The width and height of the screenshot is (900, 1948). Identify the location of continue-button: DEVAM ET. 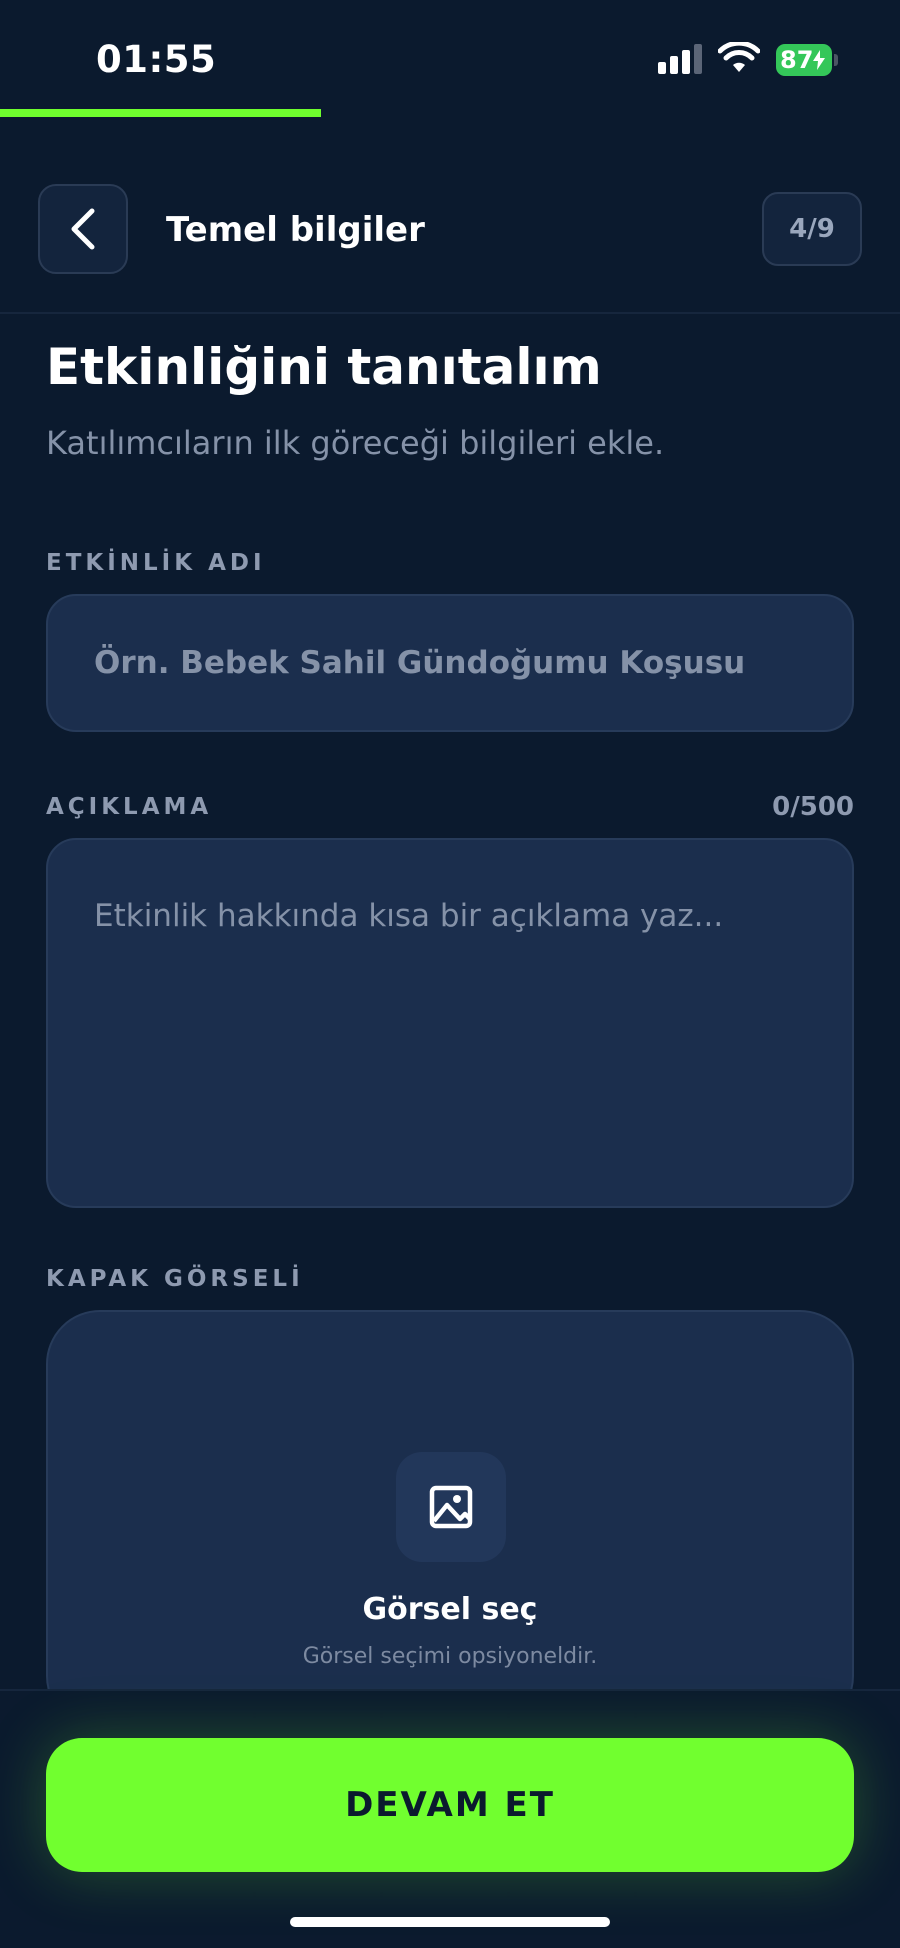
(450, 1805).